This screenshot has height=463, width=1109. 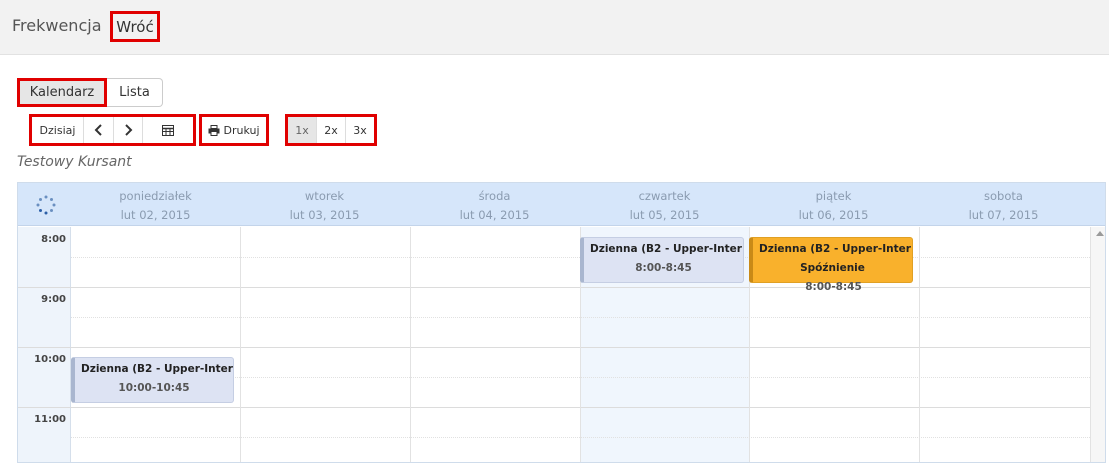 I want to click on top-bar: Frekwencja Wróć, so click(x=554, y=27).